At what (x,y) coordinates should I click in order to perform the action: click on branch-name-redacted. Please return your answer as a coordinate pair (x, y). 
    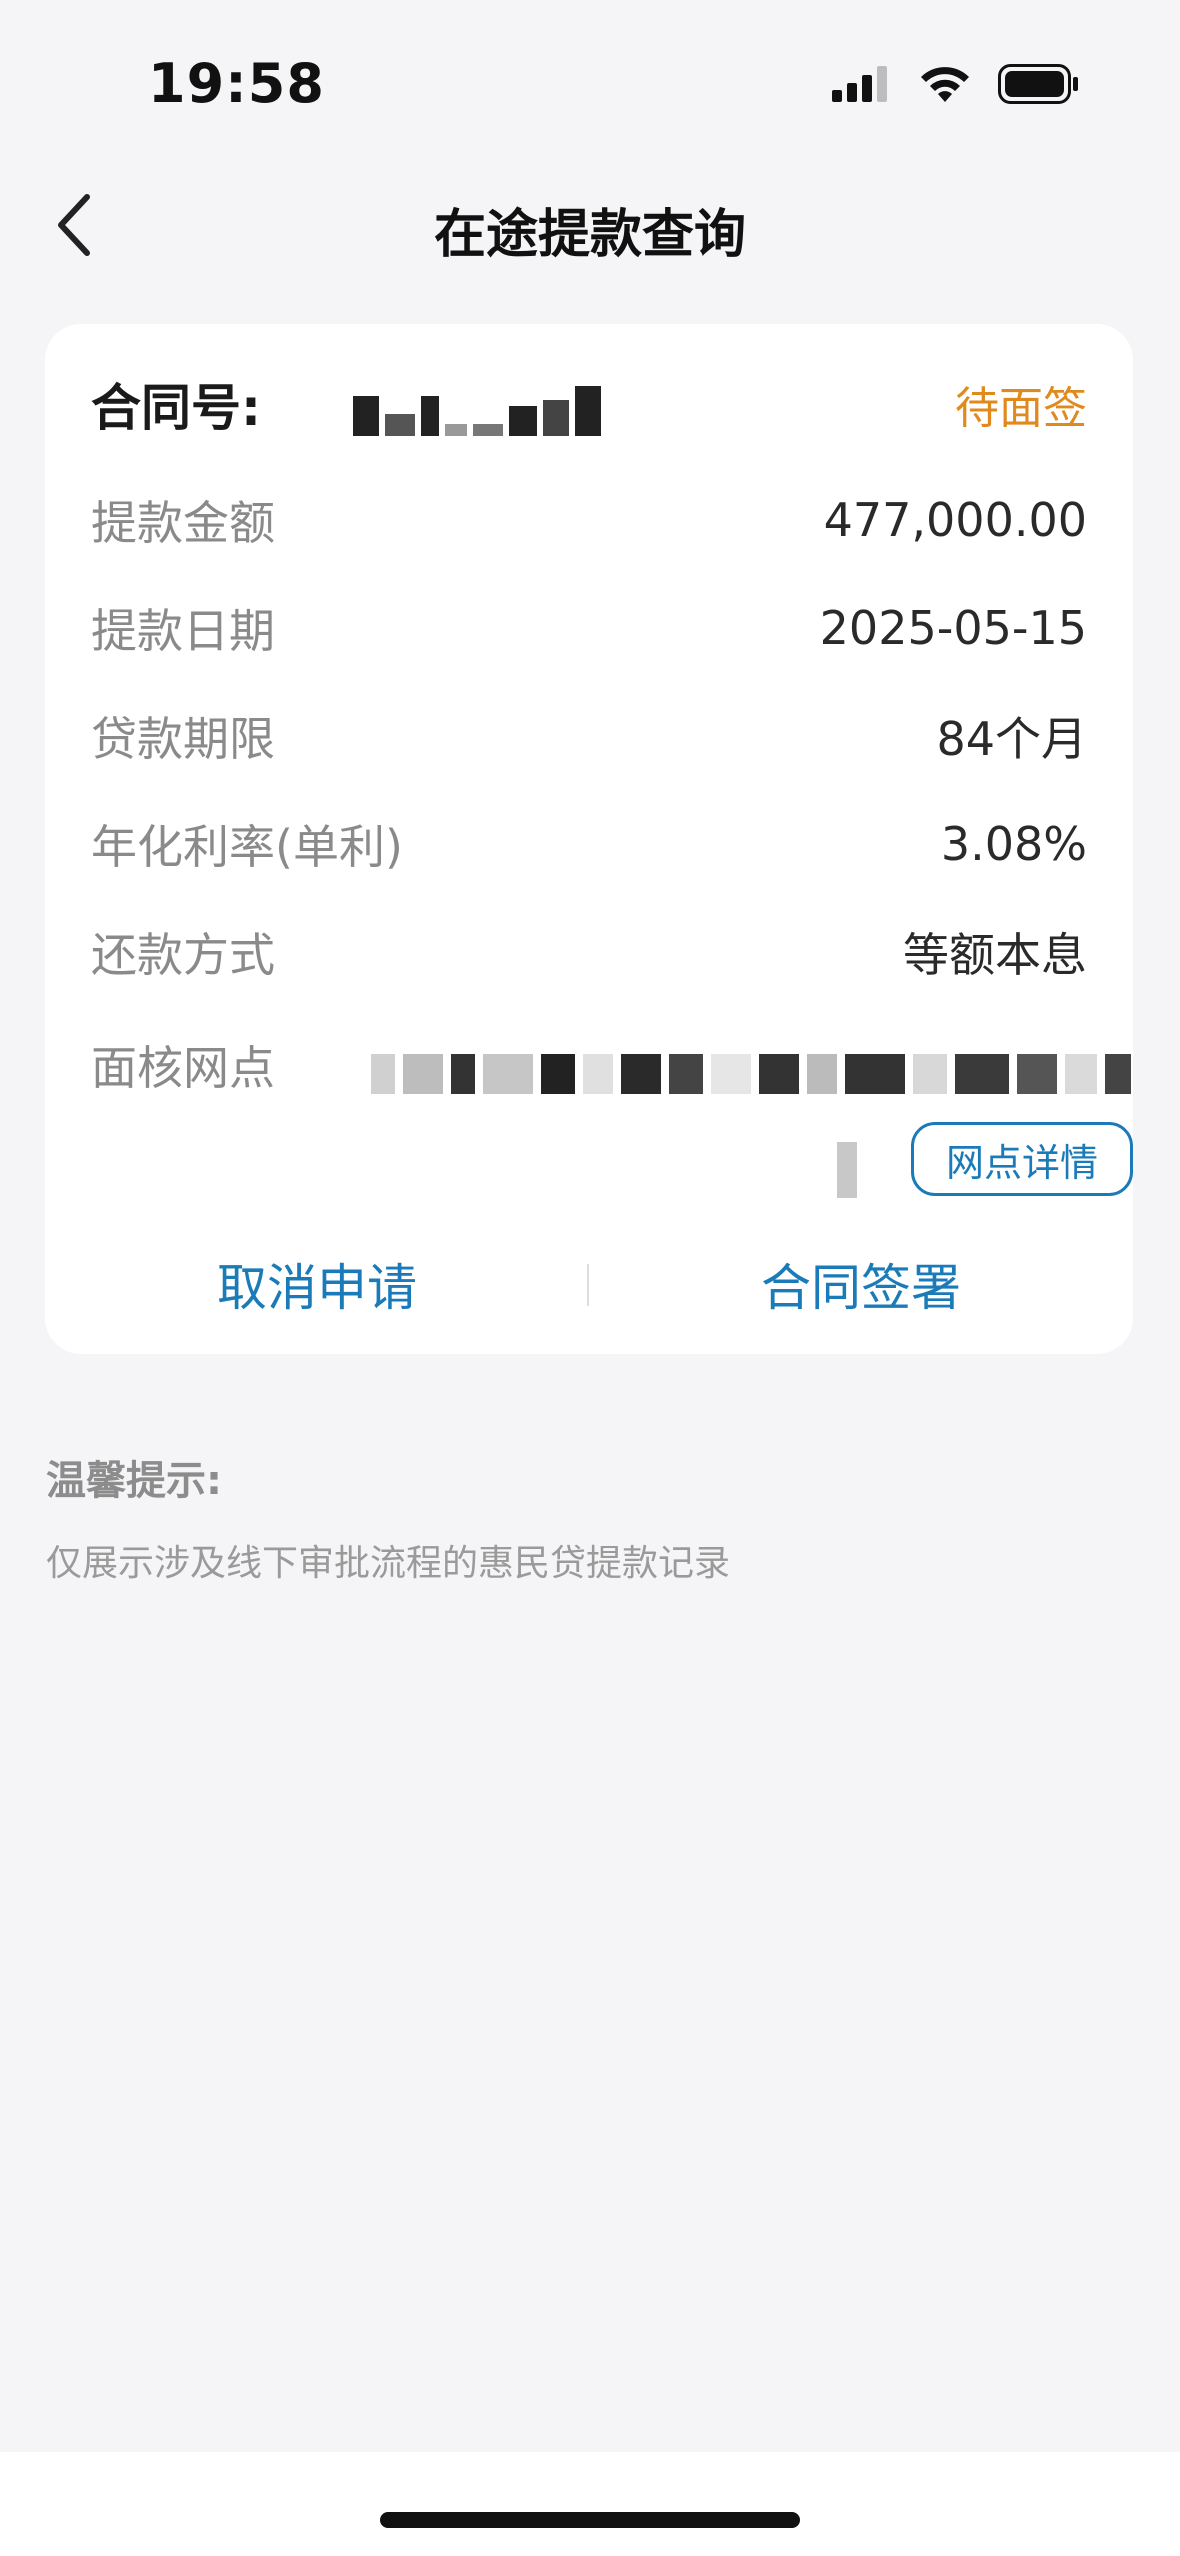
    Looking at the image, I should click on (756, 1074).